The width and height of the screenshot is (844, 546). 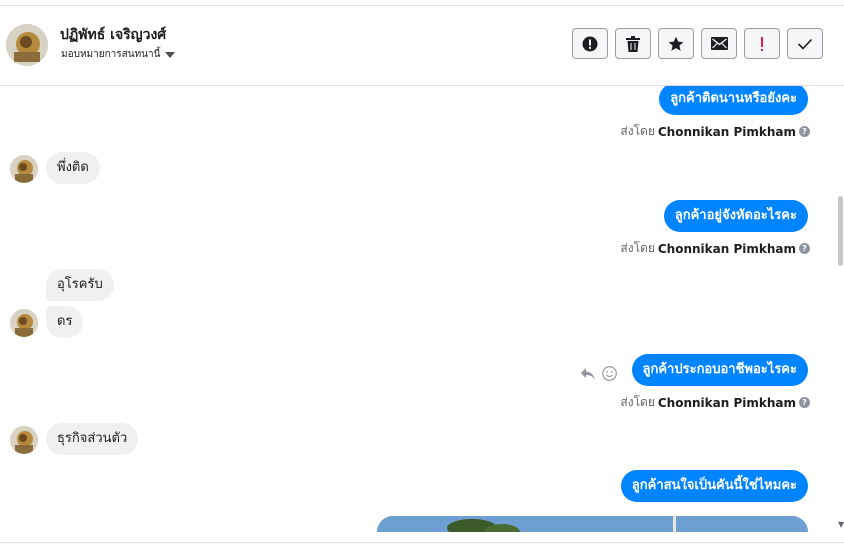 I want to click on star-icon, so click(x=676, y=43).